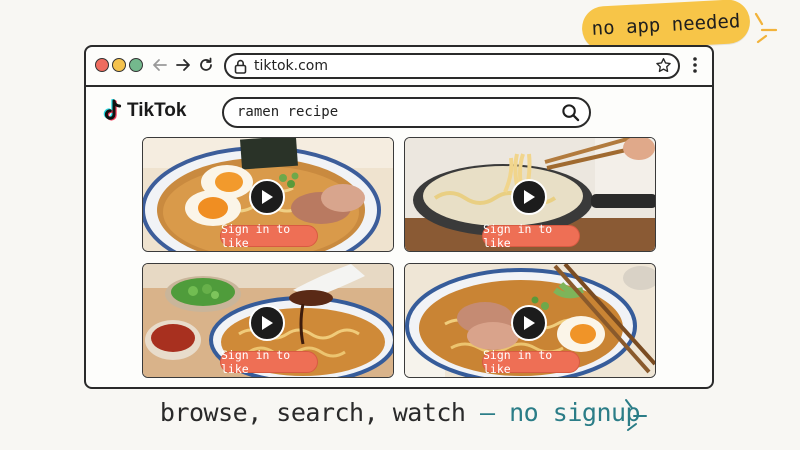  What do you see at coordinates (160, 65) in the screenshot?
I see `back-arrow-icon` at bounding box center [160, 65].